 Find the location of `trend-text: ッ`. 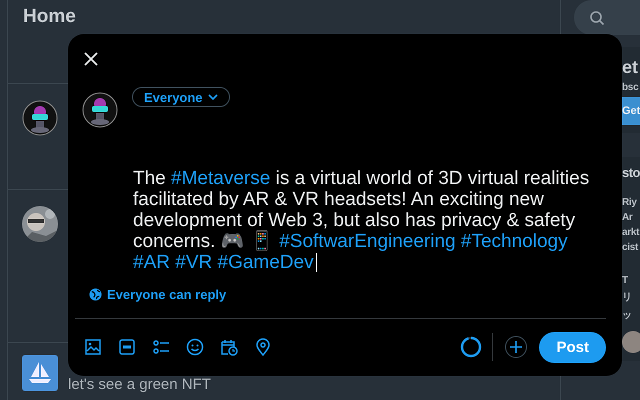

trend-text: ッ is located at coordinates (627, 315).